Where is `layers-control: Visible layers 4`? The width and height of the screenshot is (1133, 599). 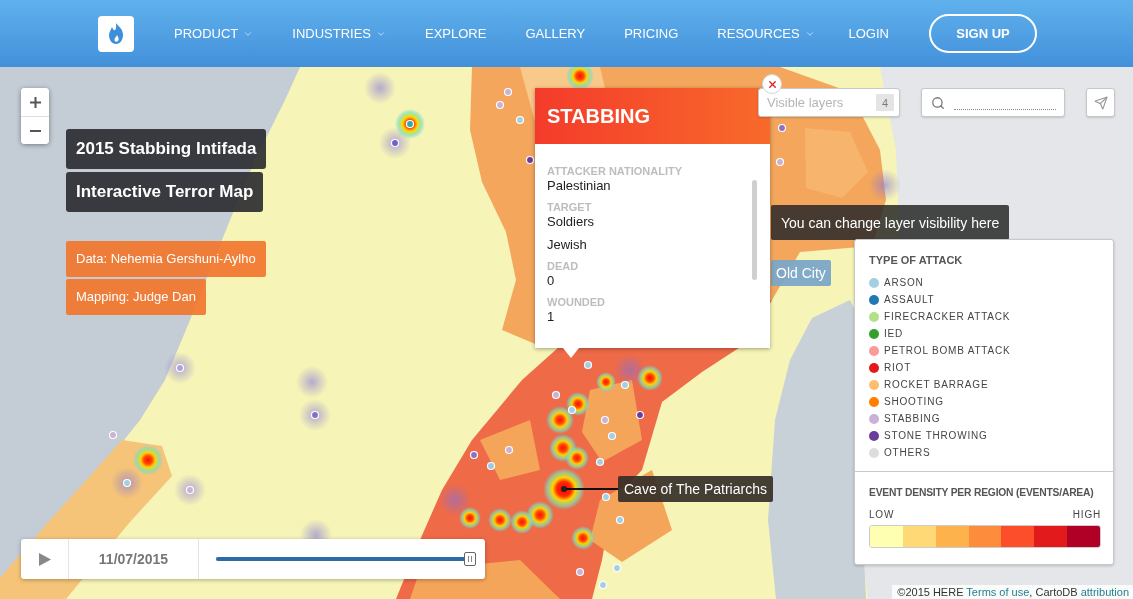
layers-control: Visible layers 4 is located at coordinates (829, 102).